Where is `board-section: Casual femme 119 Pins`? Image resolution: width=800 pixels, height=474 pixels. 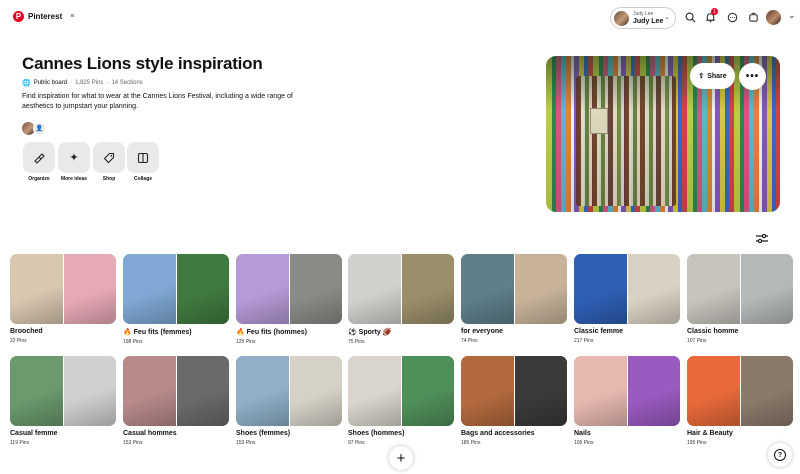 board-section: Casual femme 119 Pins is located at coordinates (63, 401).